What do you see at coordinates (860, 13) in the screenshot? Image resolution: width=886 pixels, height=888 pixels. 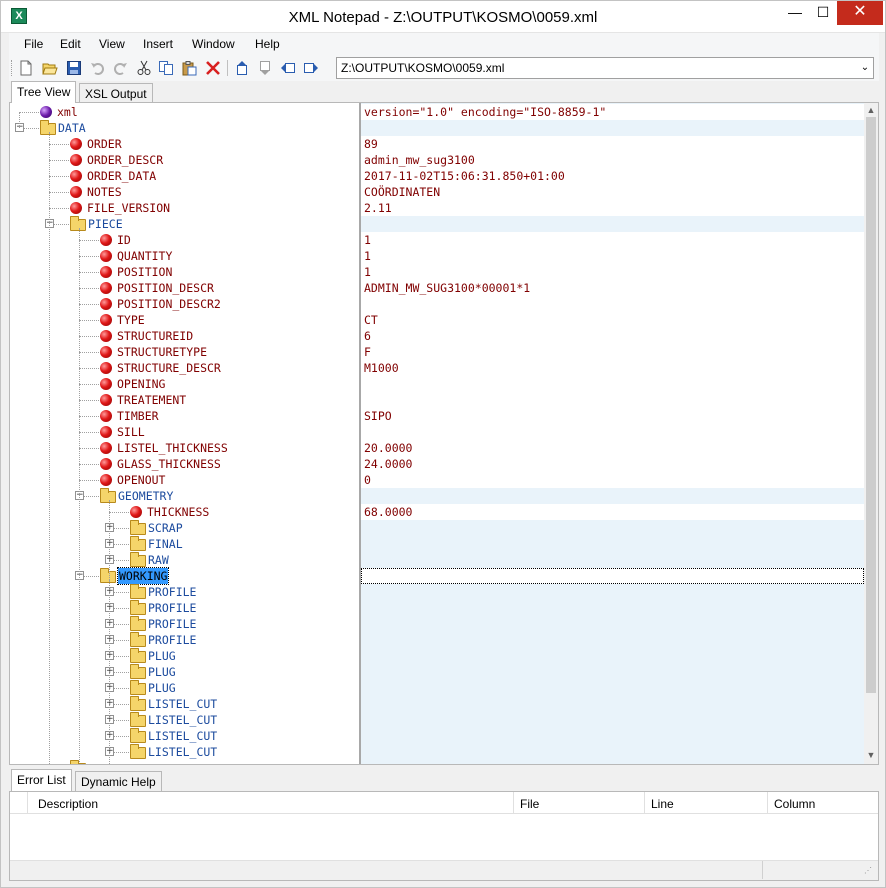 I see `close-button: ✕` at bounding box center [860, 13].